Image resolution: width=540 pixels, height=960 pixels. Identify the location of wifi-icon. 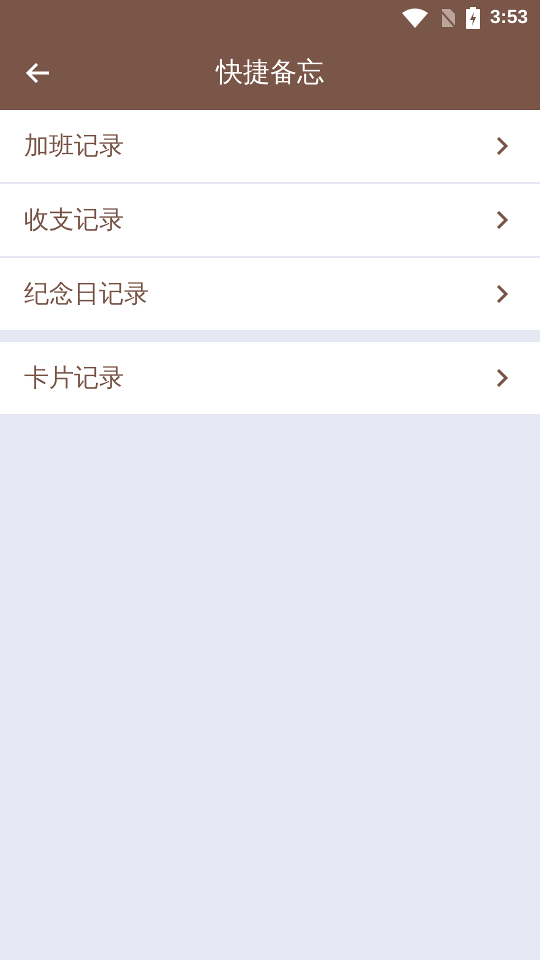
(415, 18).